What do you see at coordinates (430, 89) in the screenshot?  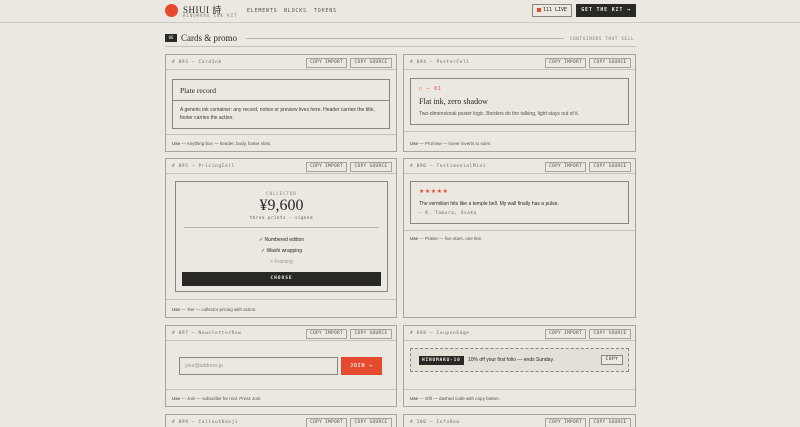 I see `poster-kicker: ○ — 01` at bounding box center [430, 89].